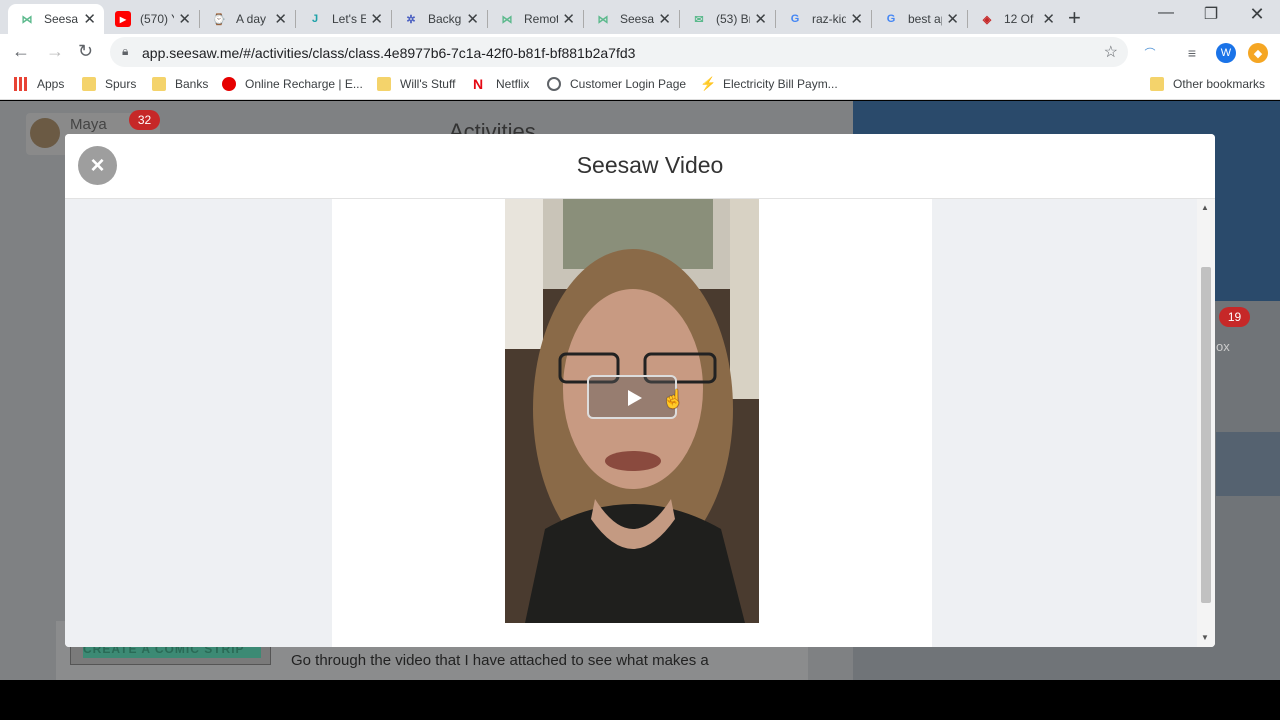 This screenshot has height=720, width=1280. I want to click on apps-grid-icon, so click(21, 84).